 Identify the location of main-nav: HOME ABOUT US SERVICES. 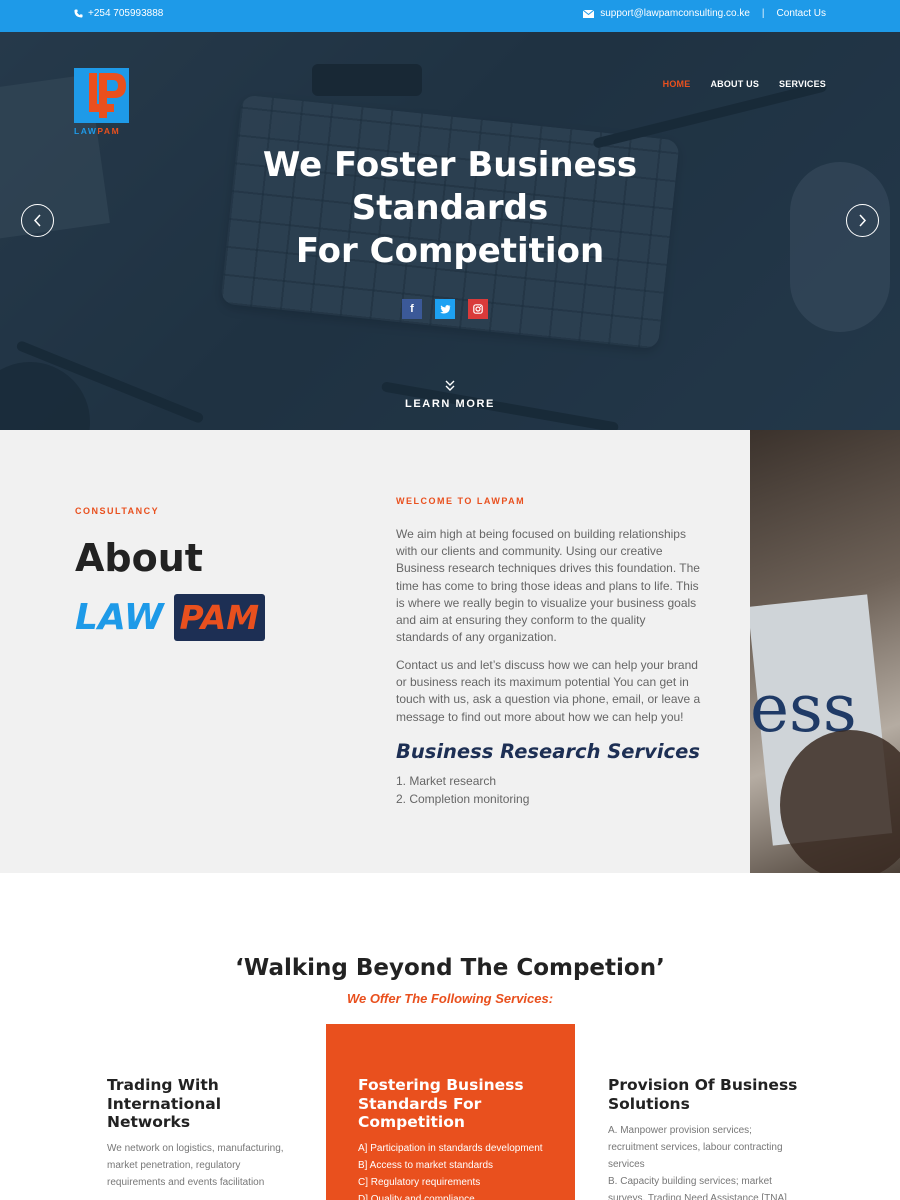
(744, 84).